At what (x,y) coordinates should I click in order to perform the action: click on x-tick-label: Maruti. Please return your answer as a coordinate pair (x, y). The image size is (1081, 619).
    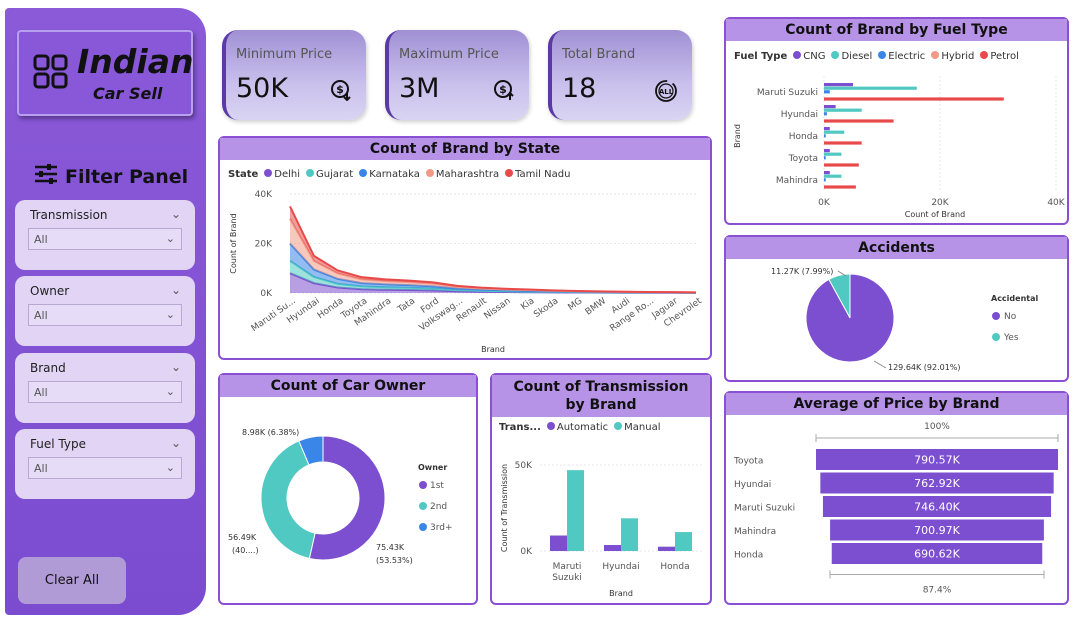
    Looking at the image, I should click on (567, 567).